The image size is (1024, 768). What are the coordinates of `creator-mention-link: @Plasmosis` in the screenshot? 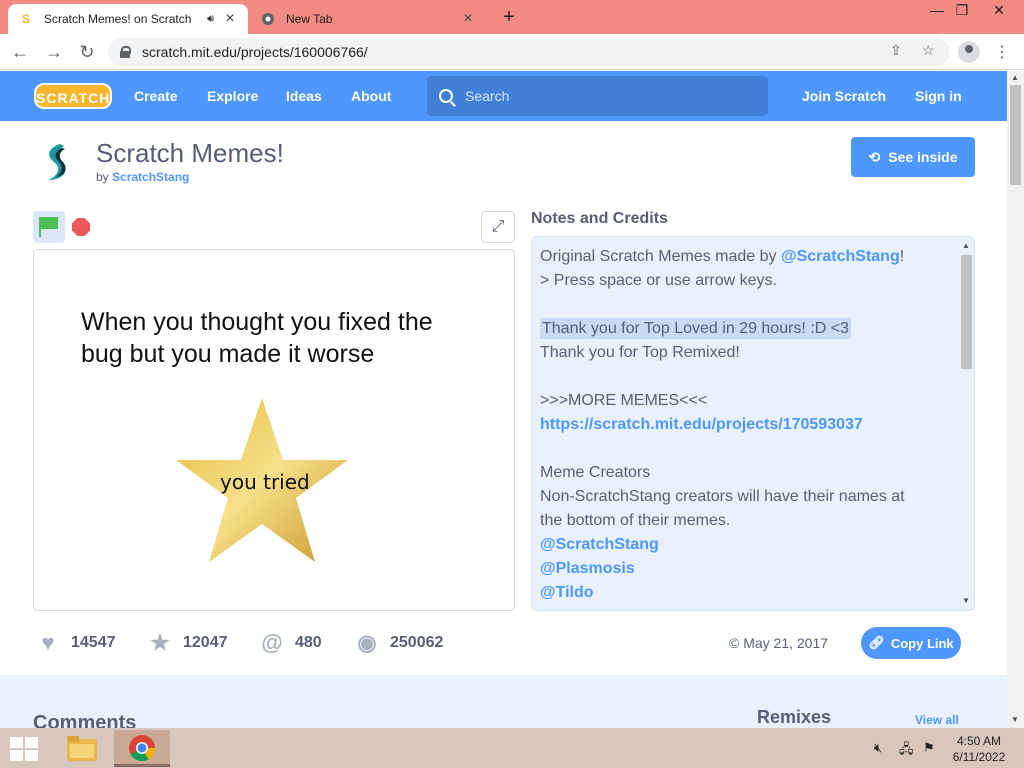 It's located at (587, 568).